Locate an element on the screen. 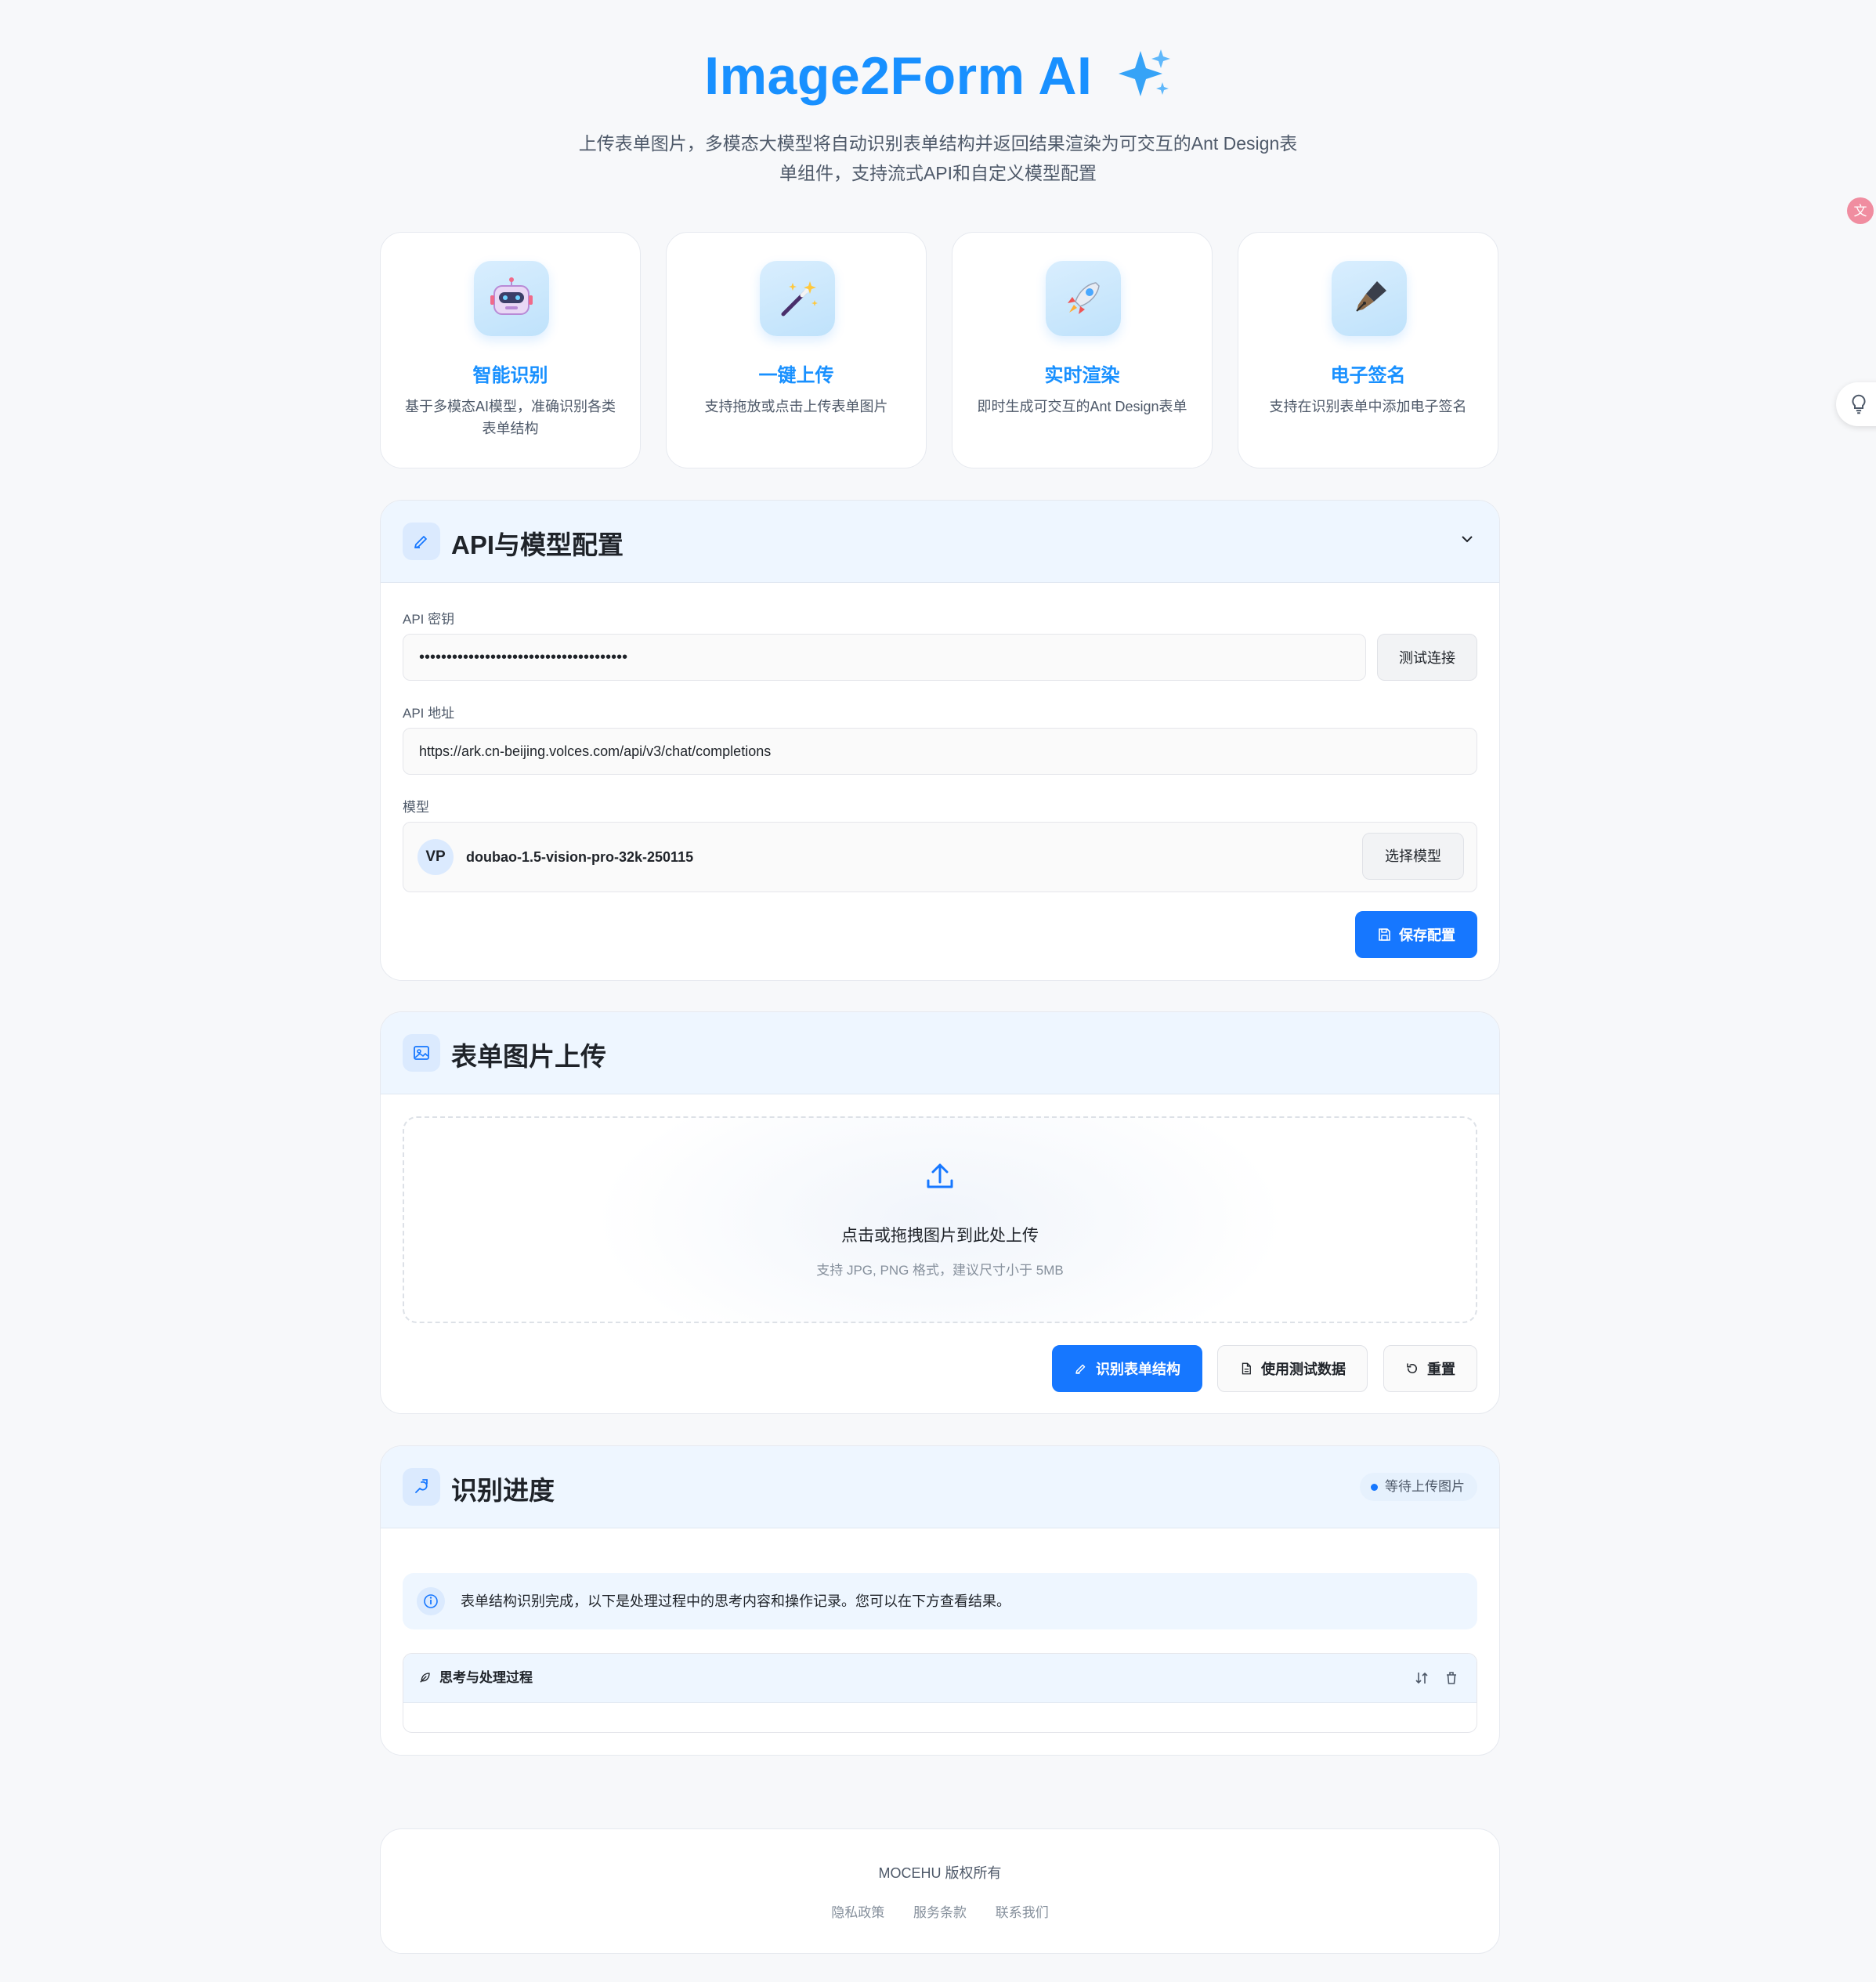 This screenshot has width=1876, height=1982. tip-float-button is located at coordinates (1856, 404).